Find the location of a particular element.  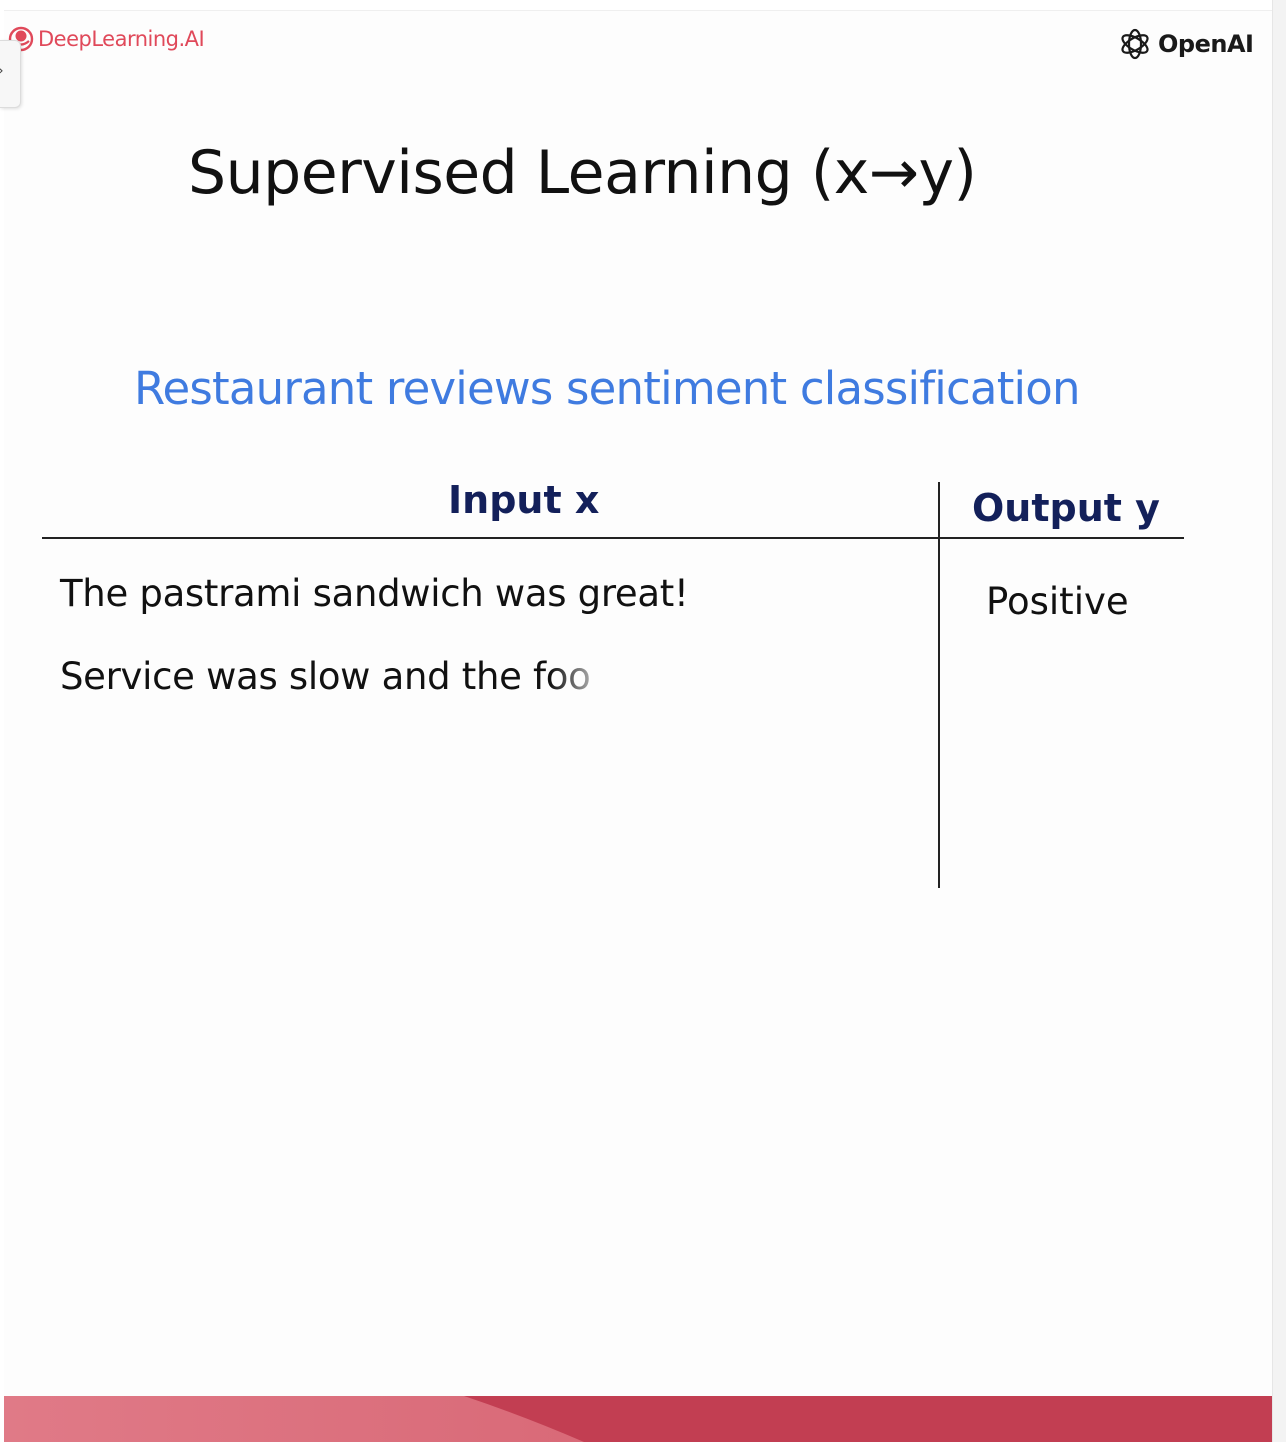

table-column-divider is located at coordinates (939, 685).